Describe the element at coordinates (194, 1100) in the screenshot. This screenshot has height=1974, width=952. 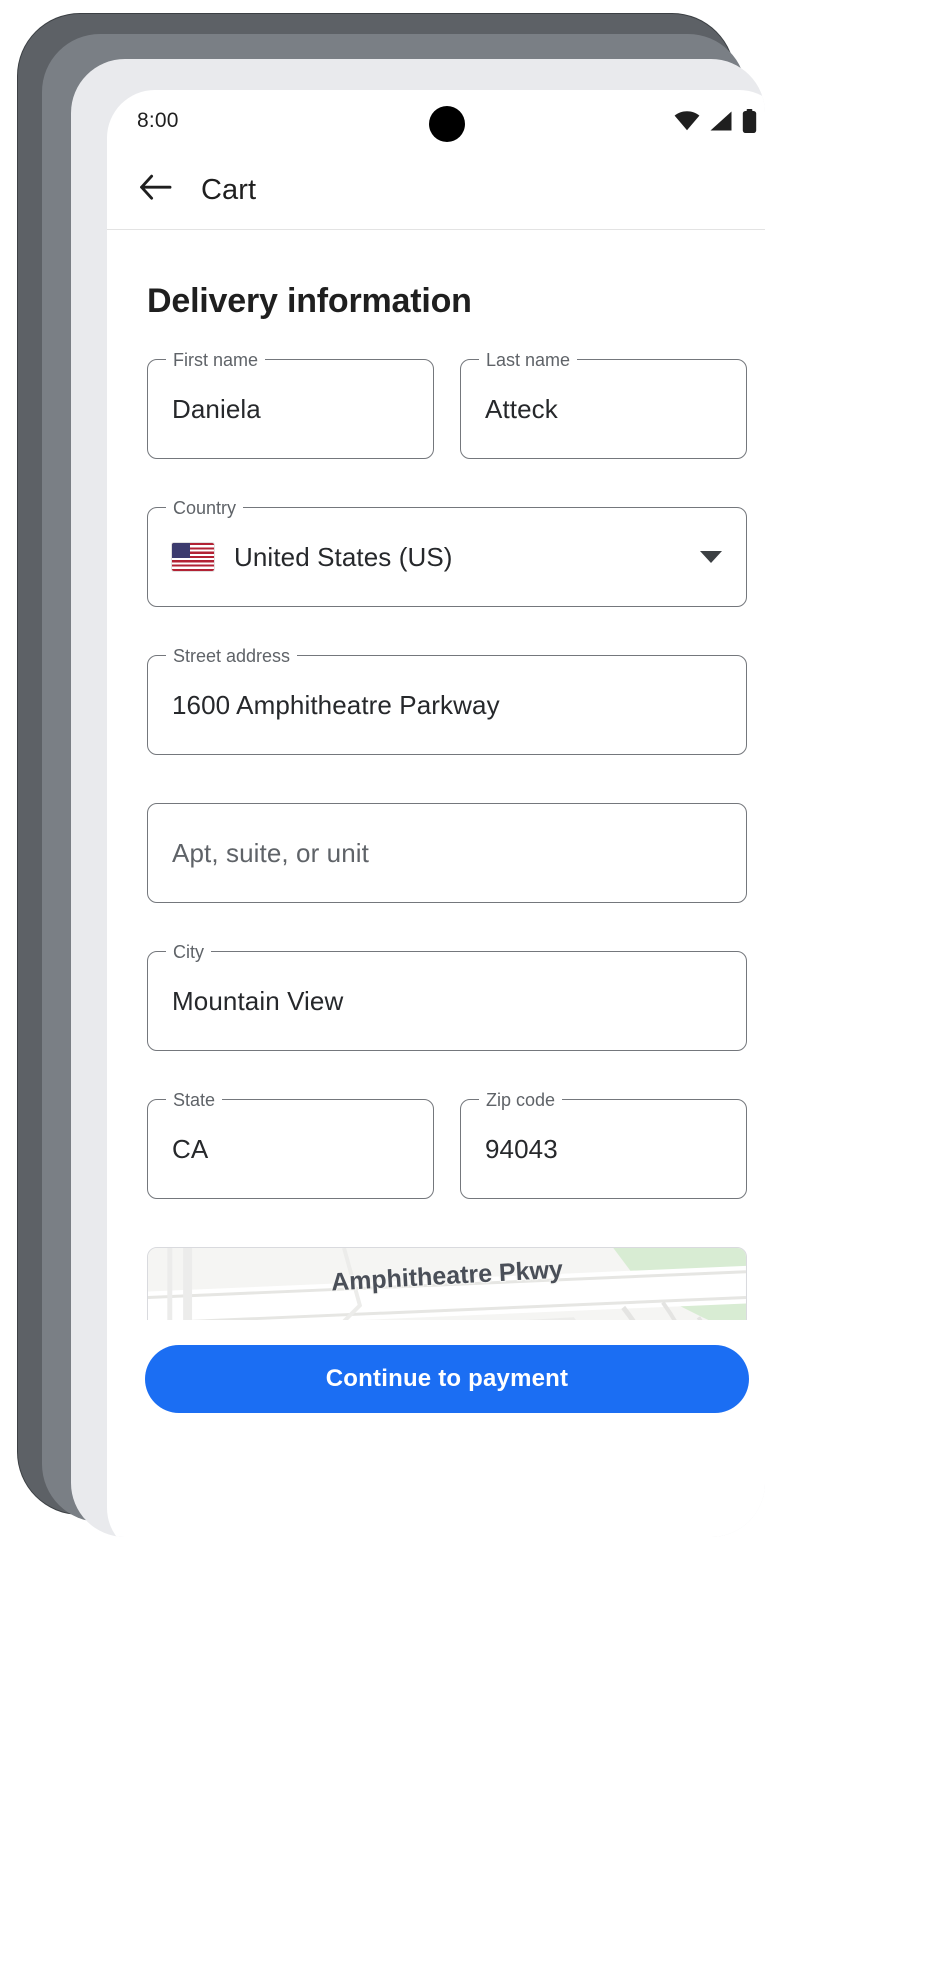
I see `state-label: State` at that location.